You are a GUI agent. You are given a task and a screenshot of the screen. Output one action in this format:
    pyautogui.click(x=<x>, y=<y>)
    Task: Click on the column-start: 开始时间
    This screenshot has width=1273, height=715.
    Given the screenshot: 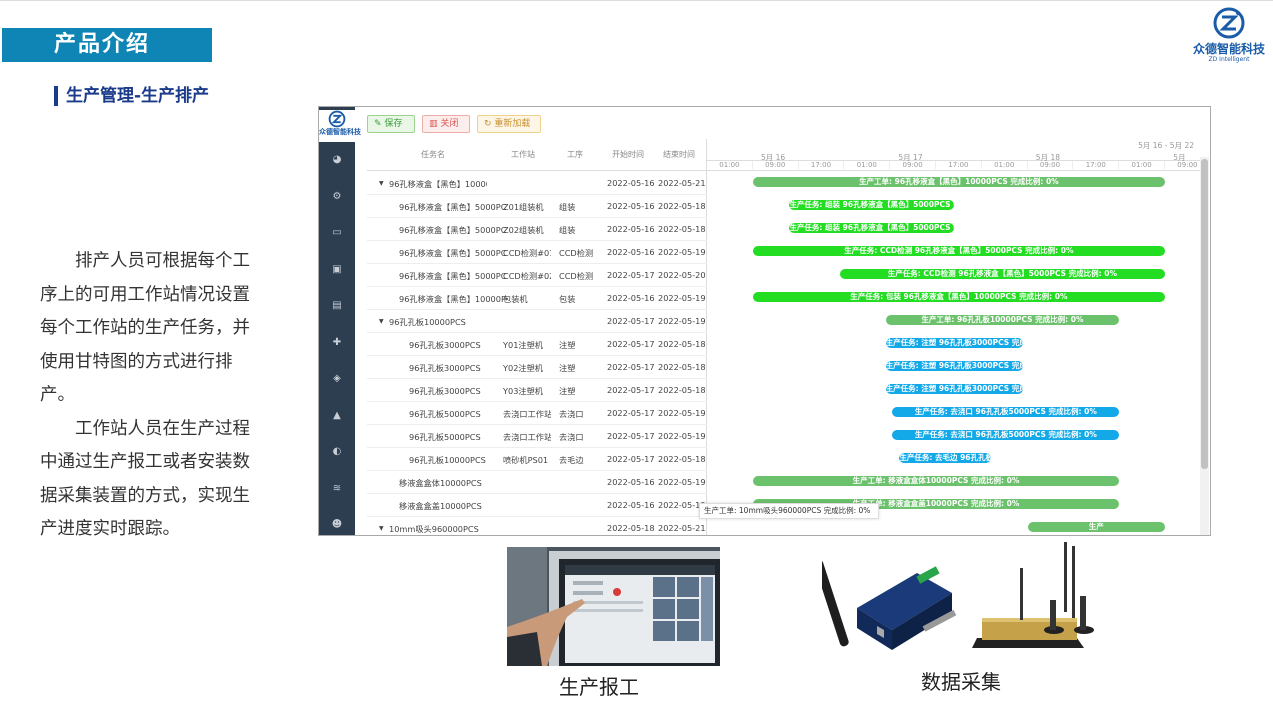 What is the action you would take?
    pyautogui.click(x=628, y=154)
    